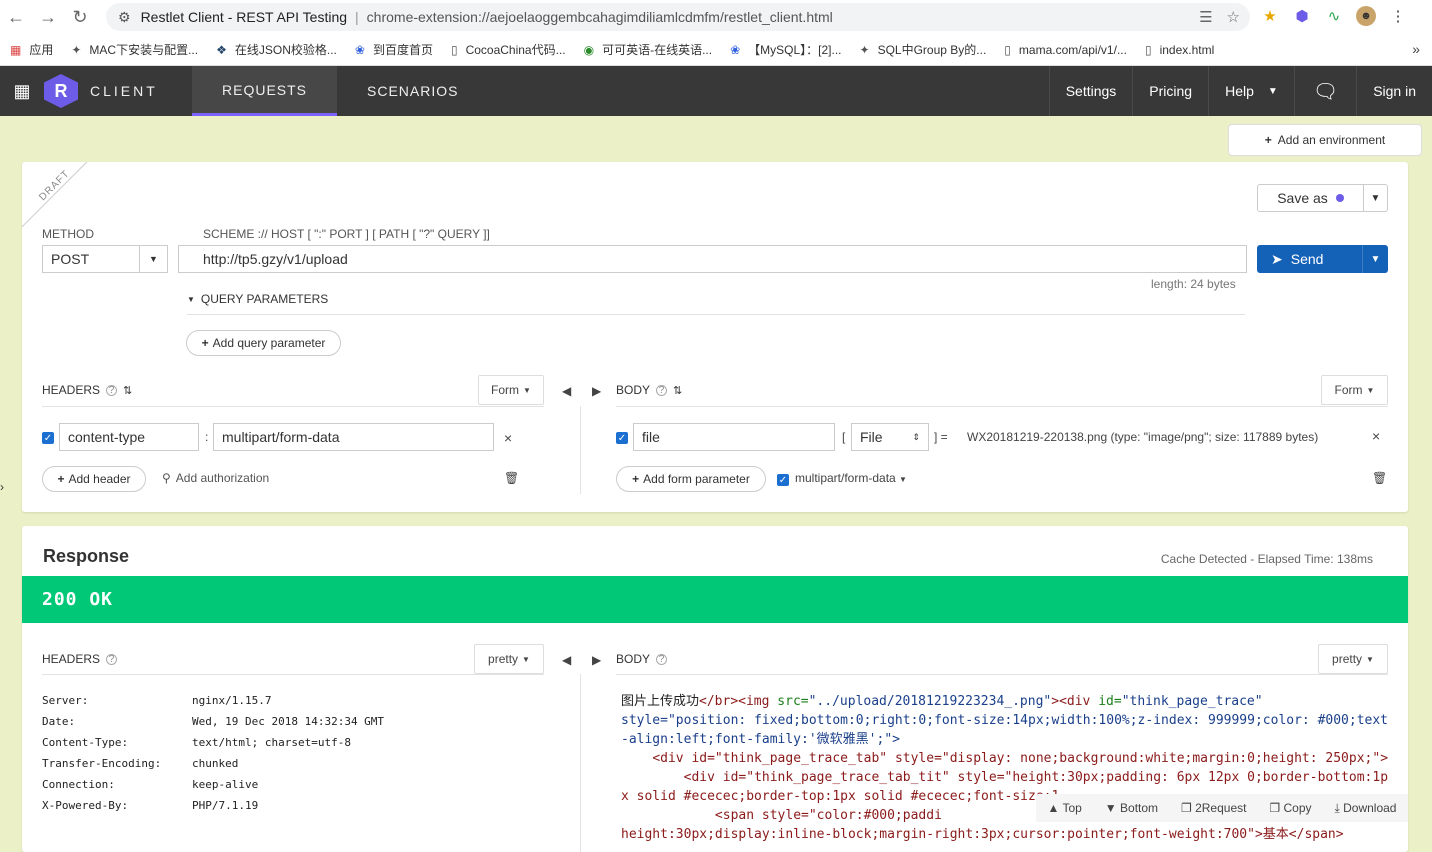 The width and height of the screenshot is (1432, 852). Describe the element at coordinates (1064, 808) in the screenshot. I see `top-button: ▲ Top` at that location.